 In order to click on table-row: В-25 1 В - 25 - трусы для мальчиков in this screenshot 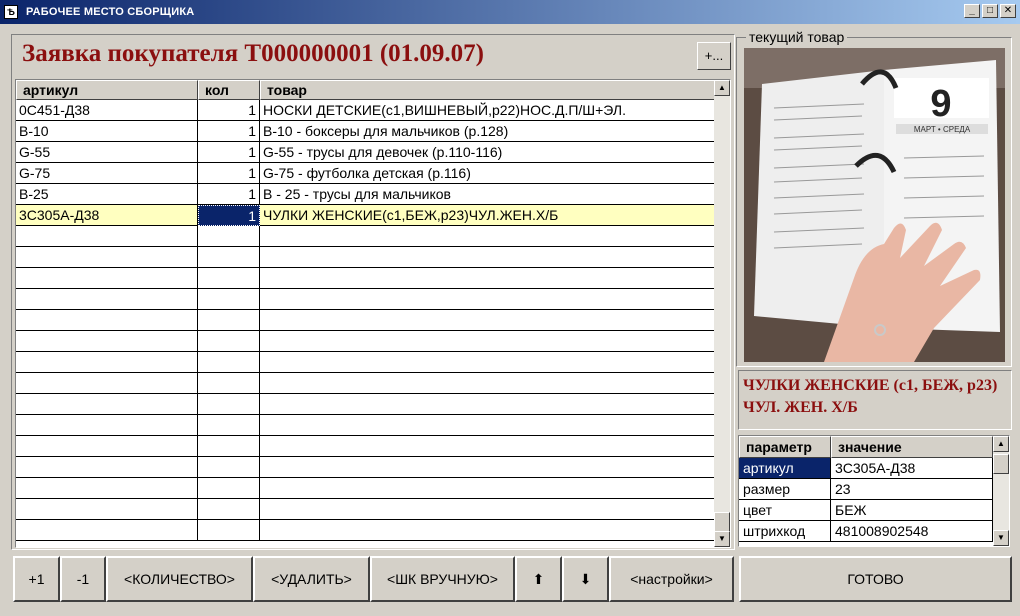, I will do `click(366, 194)`.